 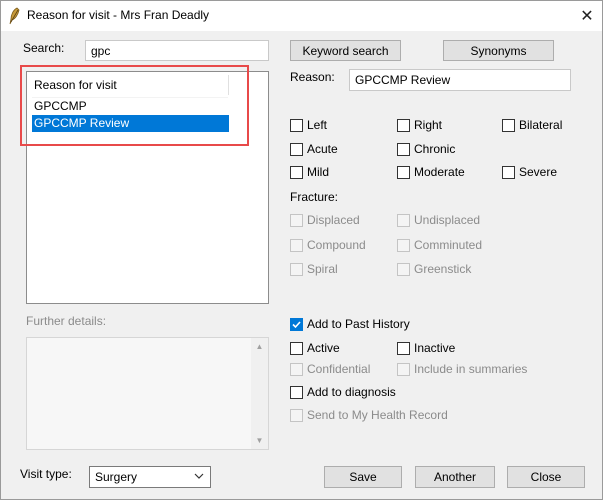 I want to click on greenstick-label: Greenstick, so click(x=443, y=269).